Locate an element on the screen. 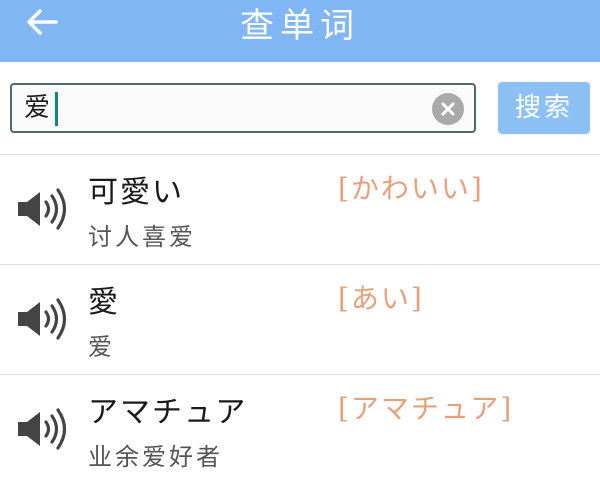  clear-circle-x-icon is located at coordinates (448, 109).